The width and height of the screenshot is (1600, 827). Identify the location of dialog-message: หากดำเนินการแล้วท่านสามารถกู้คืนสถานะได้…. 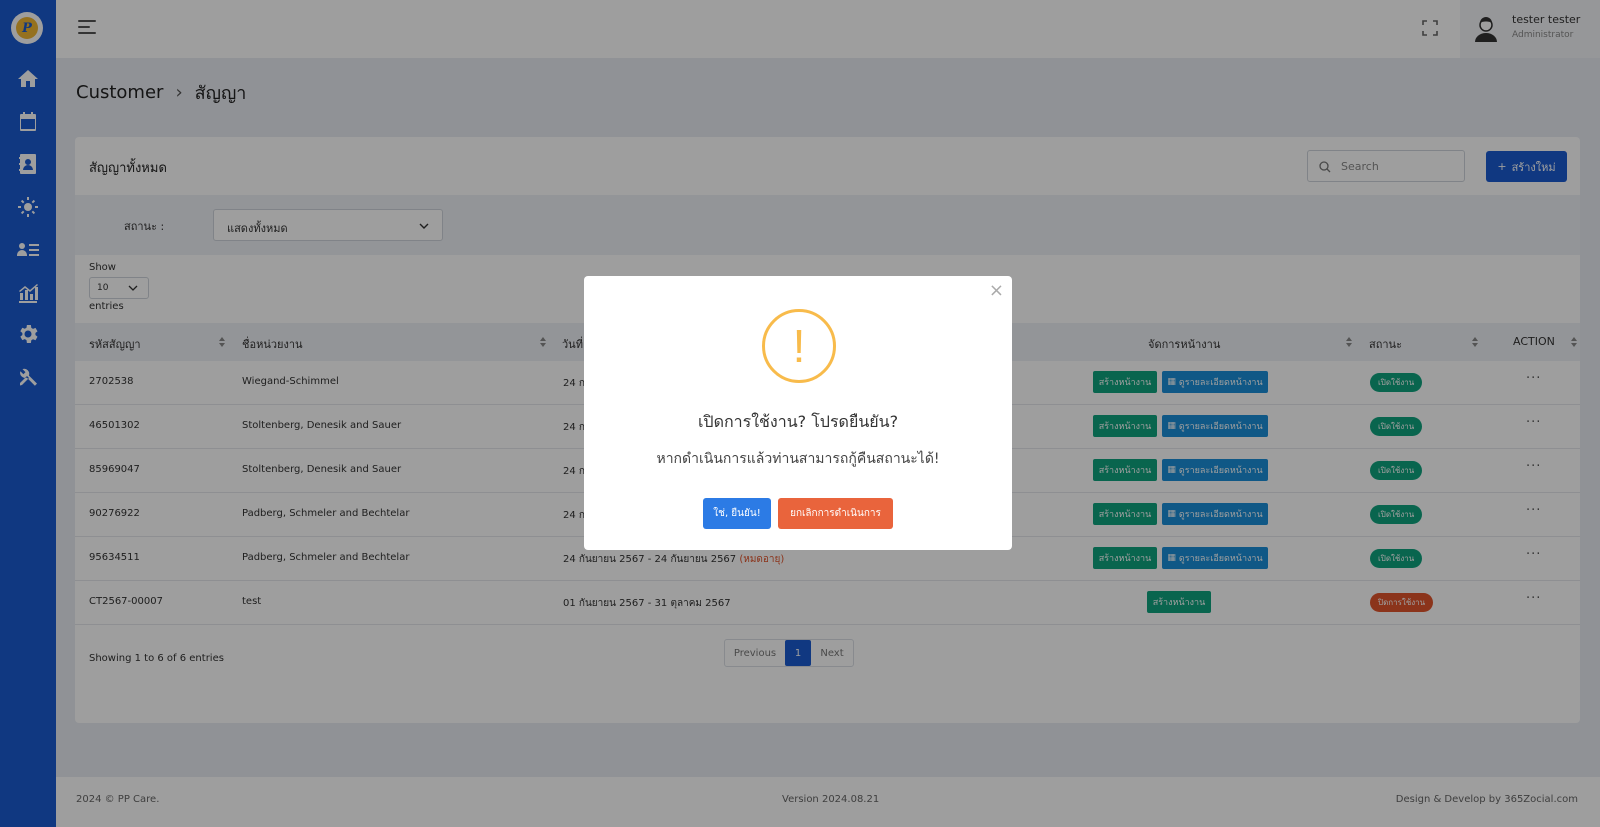
(798, 459).